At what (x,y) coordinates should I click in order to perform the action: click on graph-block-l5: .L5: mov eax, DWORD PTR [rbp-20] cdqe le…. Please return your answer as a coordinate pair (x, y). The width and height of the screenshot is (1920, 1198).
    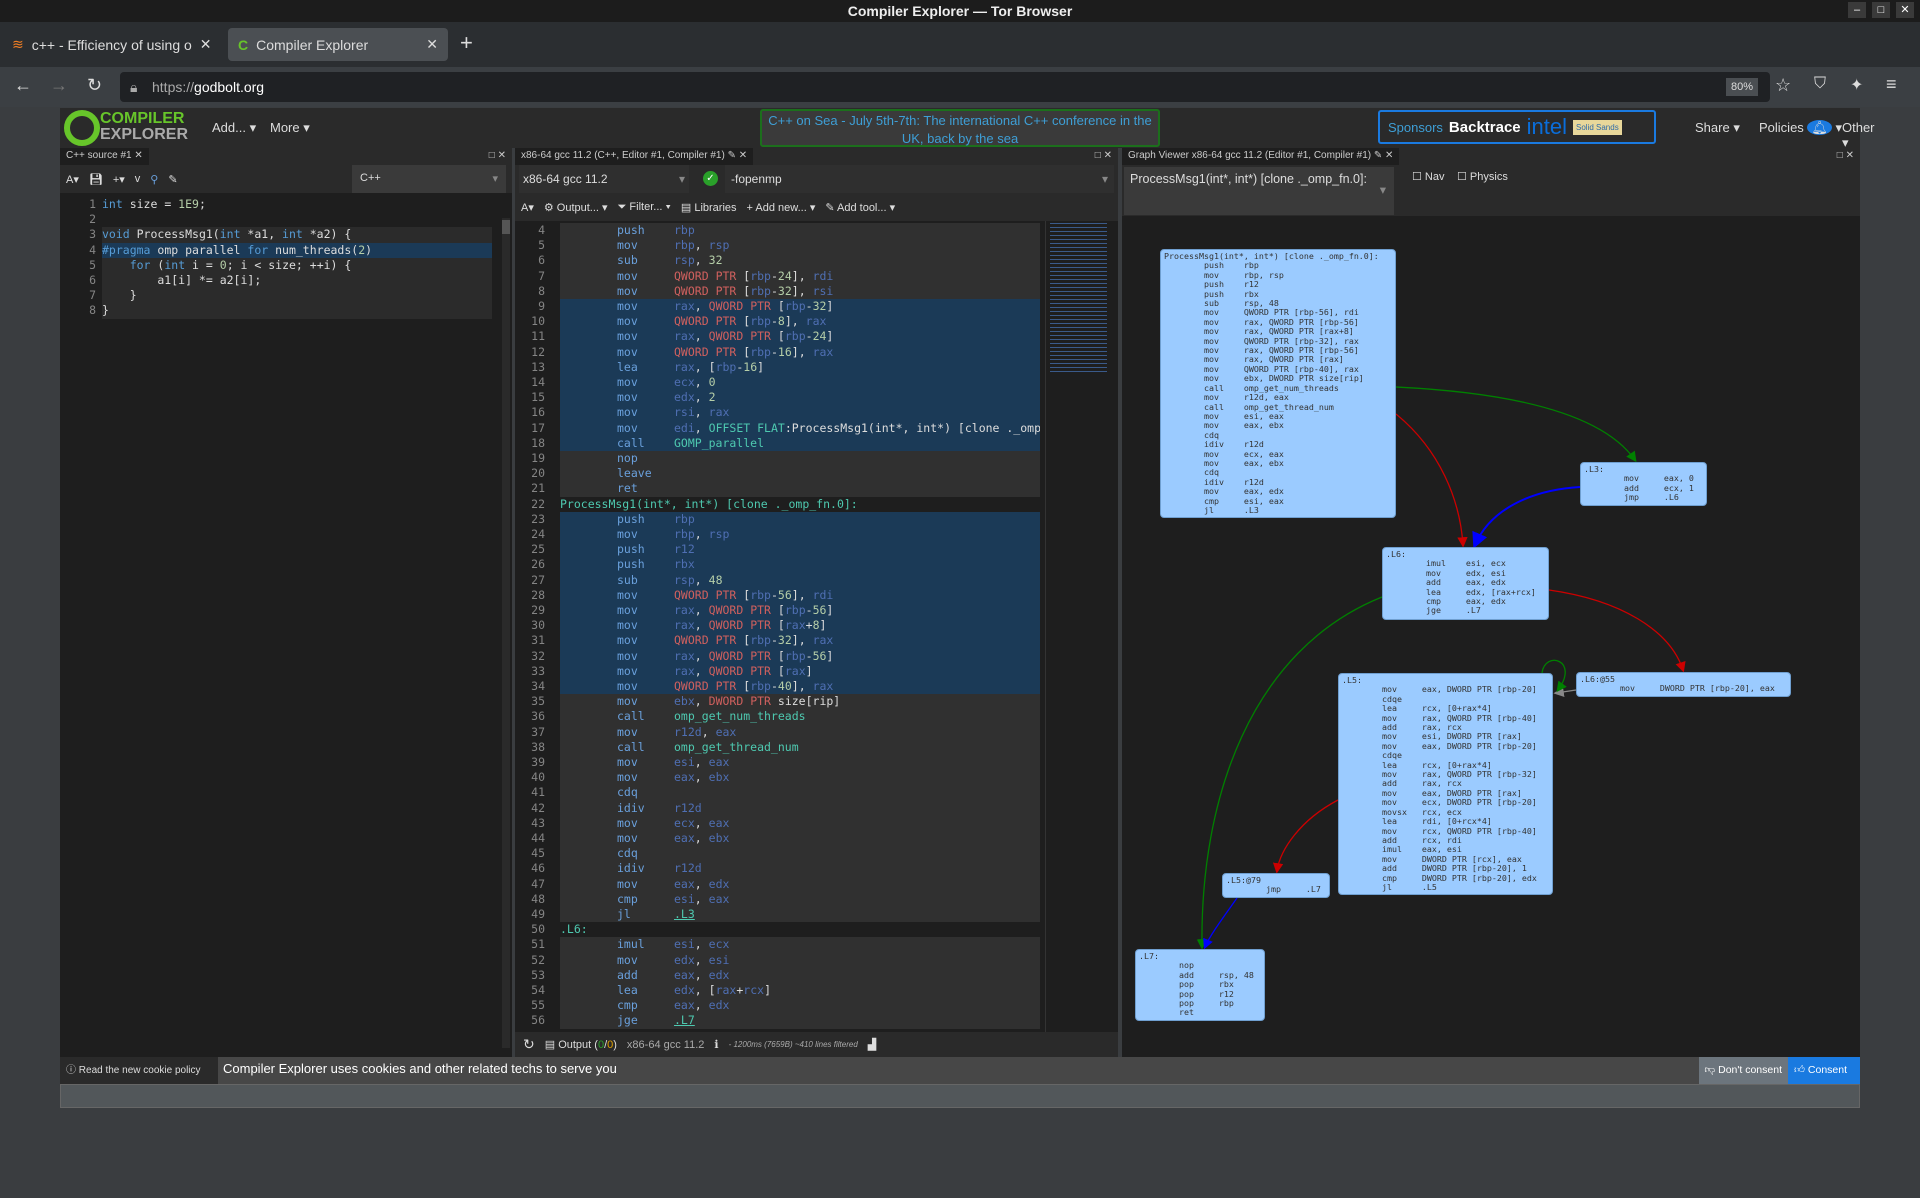
    Looking at the image, I should click on (1445, 784).